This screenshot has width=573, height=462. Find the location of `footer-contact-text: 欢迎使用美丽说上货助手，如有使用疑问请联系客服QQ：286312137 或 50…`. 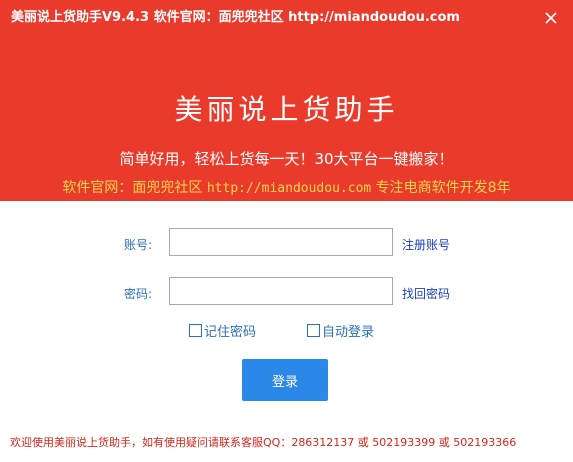

footer-contact-text: 欢迎使用美丽说上货助手，如有使用疑问请联系客服QQ：286312137 或 50… is located at coordinates (263, 442).